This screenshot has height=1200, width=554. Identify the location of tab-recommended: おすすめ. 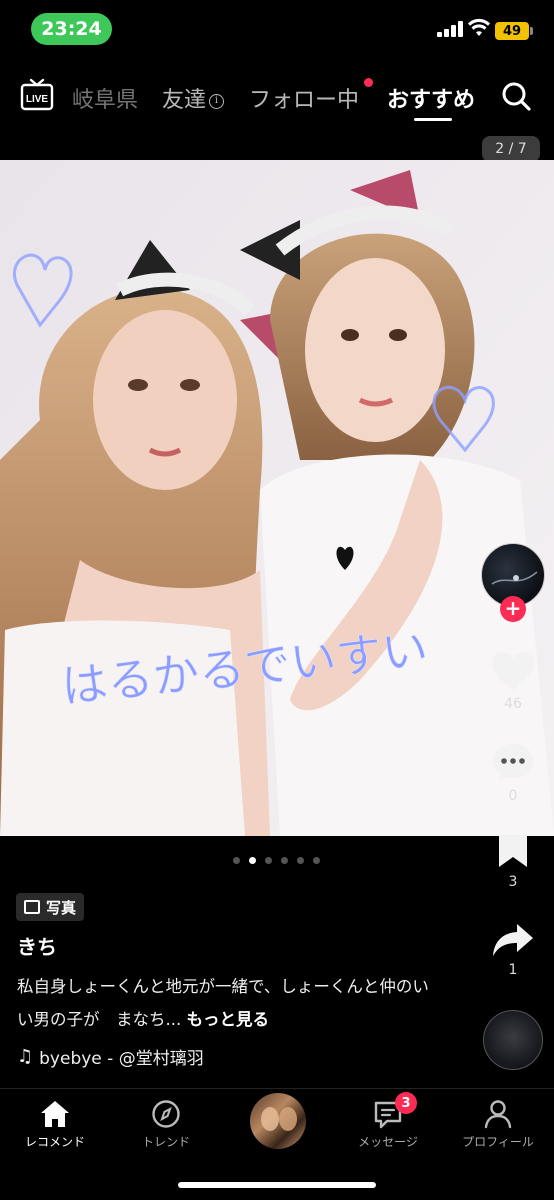
(431, 98).